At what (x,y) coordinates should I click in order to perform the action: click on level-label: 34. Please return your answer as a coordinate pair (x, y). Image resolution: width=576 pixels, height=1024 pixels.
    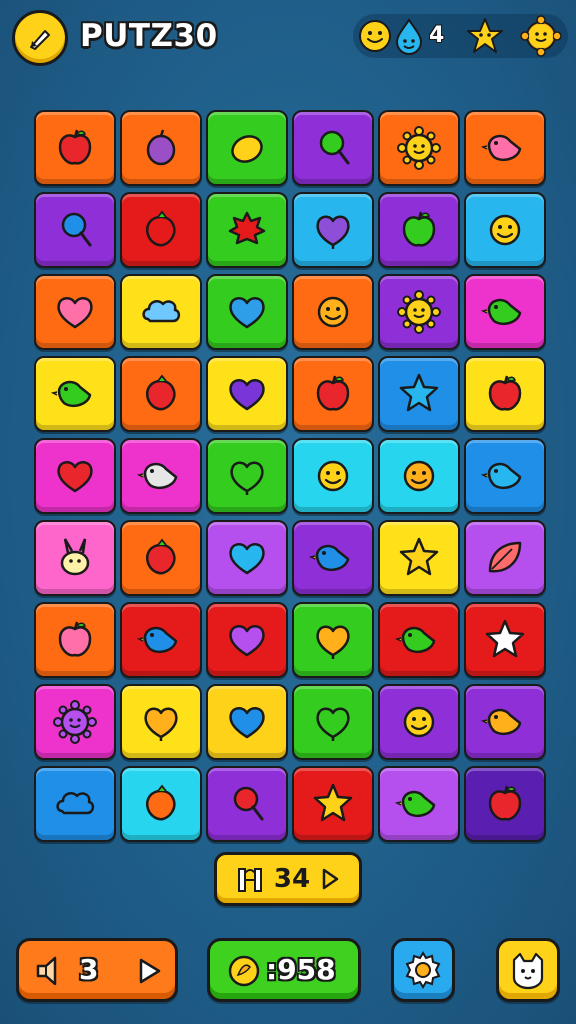
    Looking at the image, I should click on (292, 879).